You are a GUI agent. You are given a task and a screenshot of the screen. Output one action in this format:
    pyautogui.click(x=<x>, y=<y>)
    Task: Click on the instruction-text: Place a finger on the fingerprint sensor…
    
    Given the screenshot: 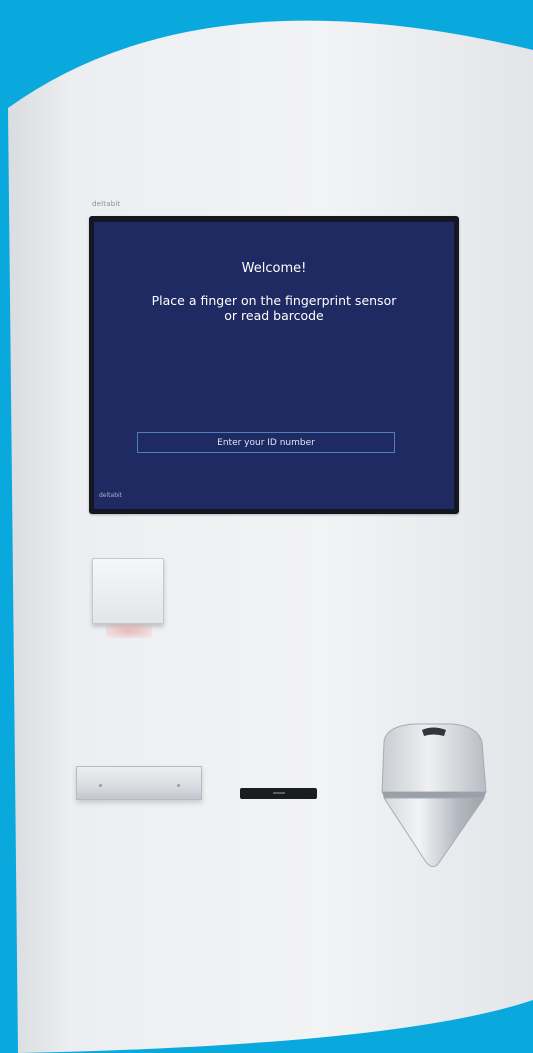 What is the action you would take?
    pyautogui.click(x=274, y=308)
    